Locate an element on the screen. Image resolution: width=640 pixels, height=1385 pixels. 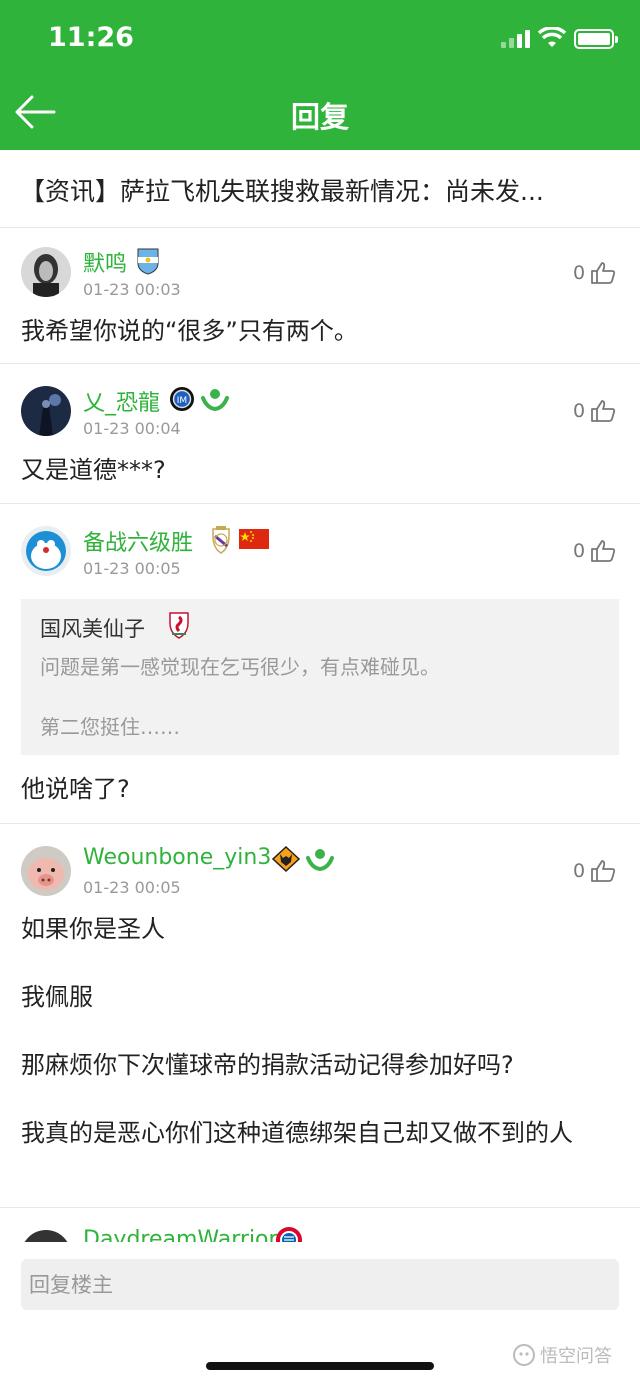
home-indicator is located at coordinates (320, 1366).